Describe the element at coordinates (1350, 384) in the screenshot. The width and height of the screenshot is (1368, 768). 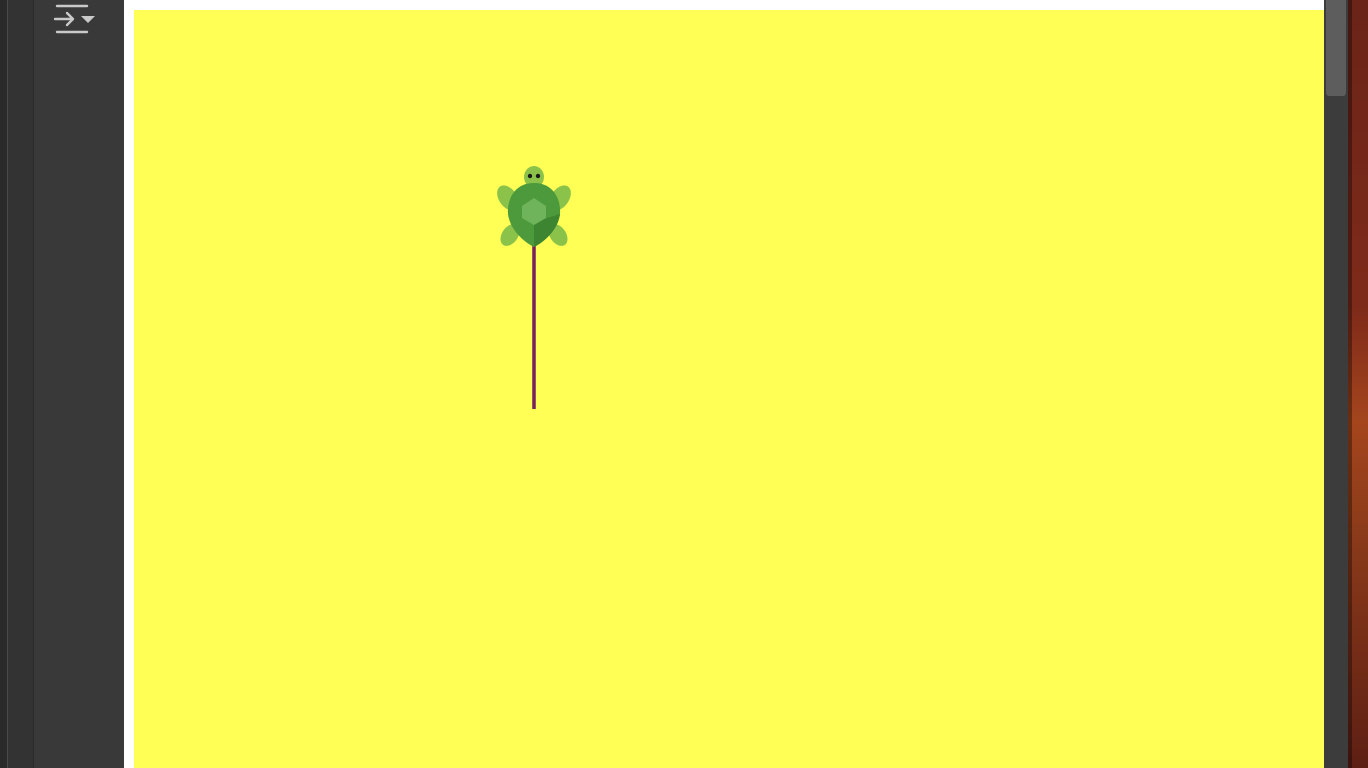
I see `window-shadow` at that location.